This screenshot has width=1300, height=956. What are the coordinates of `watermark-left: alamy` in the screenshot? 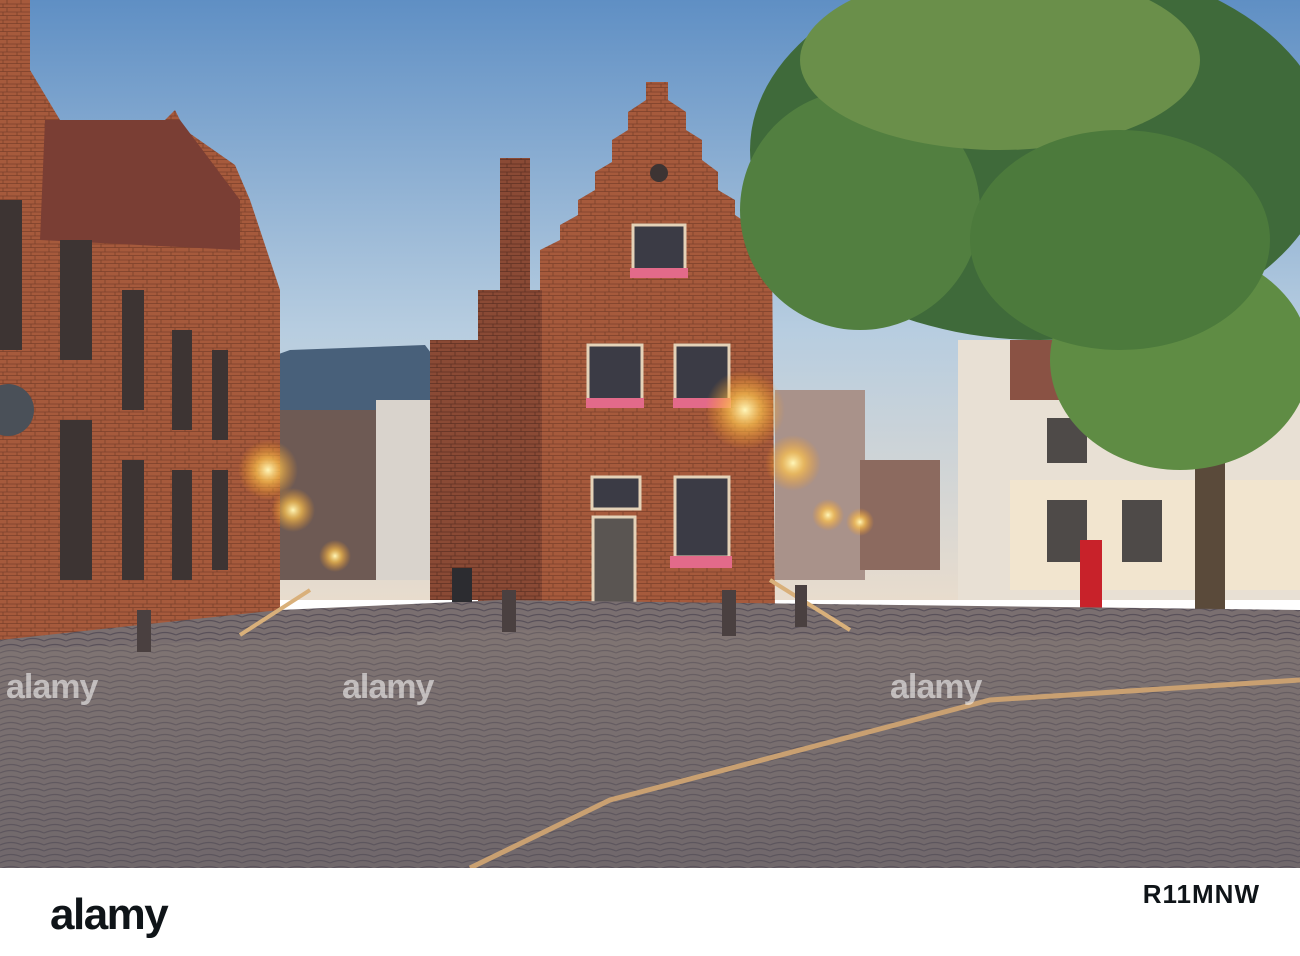 It's located at (52, 687).